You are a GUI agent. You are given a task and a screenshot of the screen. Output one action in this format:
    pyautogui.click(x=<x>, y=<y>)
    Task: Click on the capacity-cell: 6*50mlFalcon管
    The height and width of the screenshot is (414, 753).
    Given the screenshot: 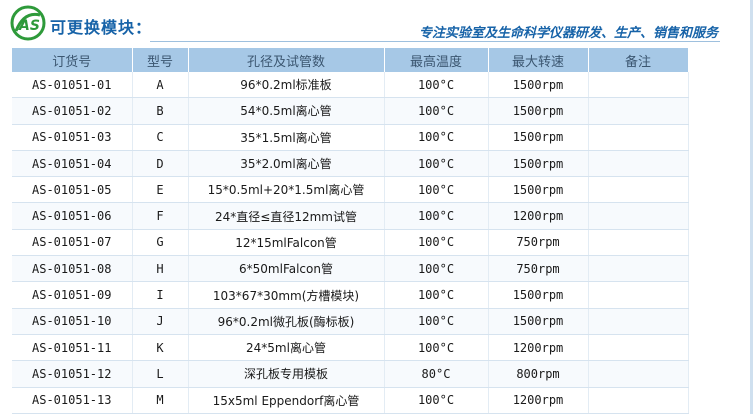 What is the action you would take?
    pyautogui.click(x=286, y=269)
    